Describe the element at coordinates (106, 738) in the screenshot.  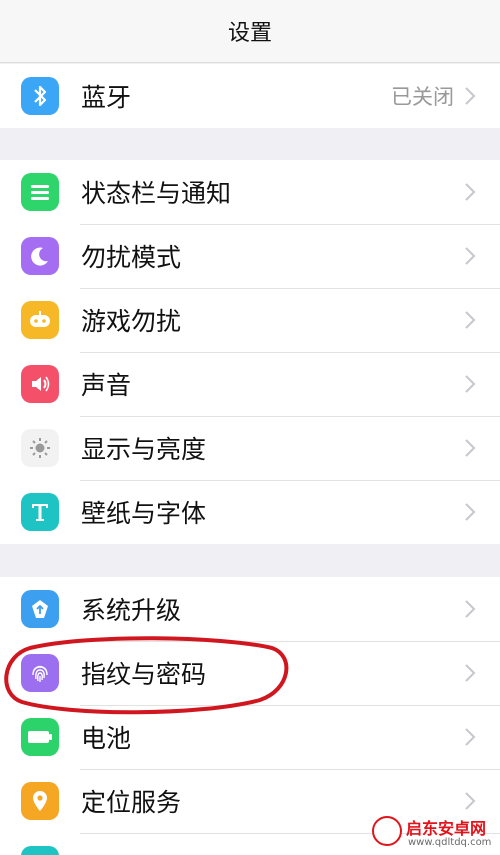
I see `settings-item-label: 电池` at that location.